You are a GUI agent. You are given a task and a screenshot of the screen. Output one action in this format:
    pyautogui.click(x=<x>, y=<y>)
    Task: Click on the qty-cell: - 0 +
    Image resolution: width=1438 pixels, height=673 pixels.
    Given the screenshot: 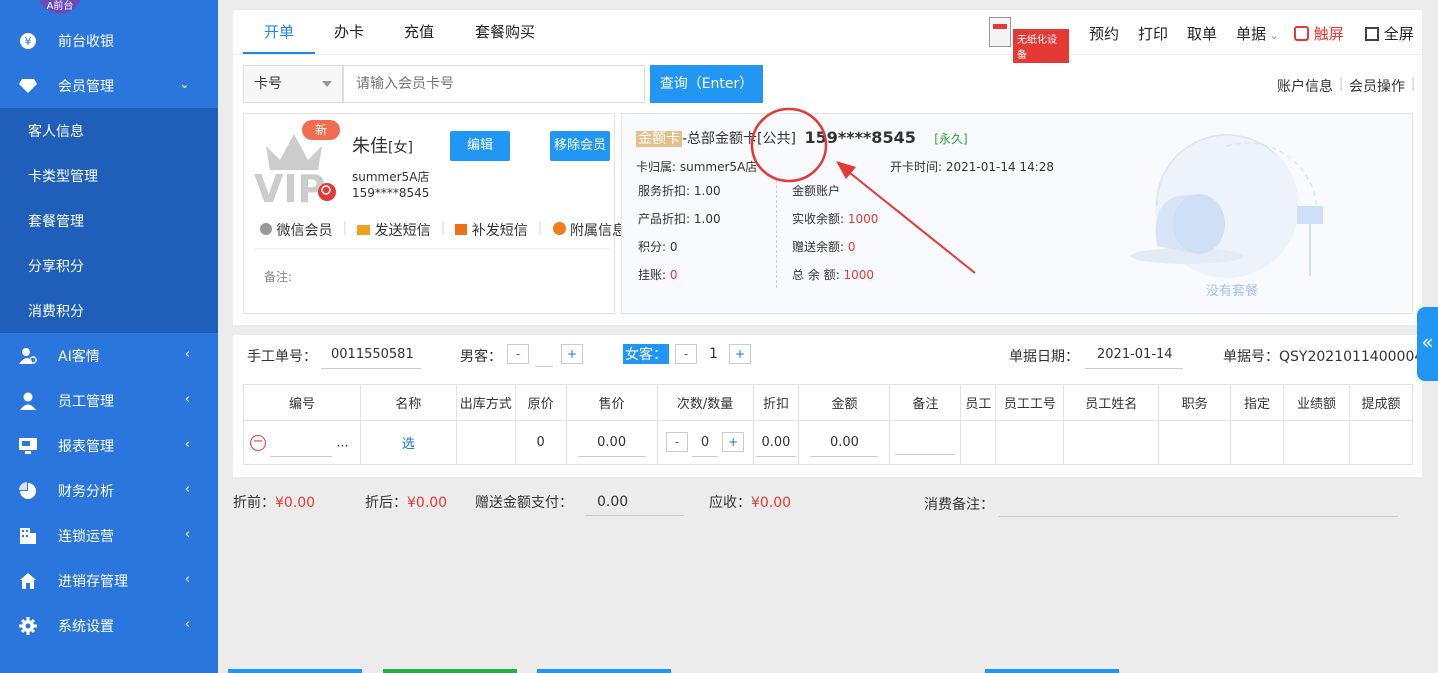 What is the action you would take?
    pyautogui.click(x=705, y=442)
    